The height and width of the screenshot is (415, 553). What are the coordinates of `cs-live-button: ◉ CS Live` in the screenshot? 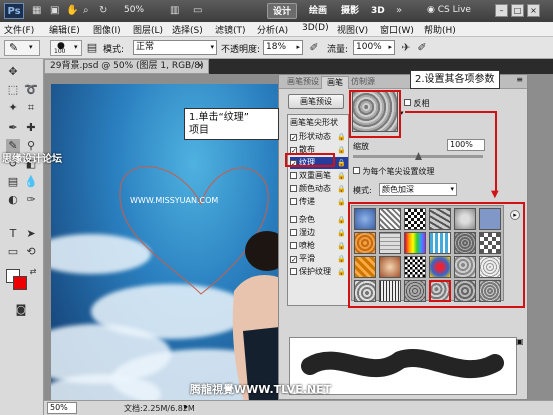 It's located at (449, 10).